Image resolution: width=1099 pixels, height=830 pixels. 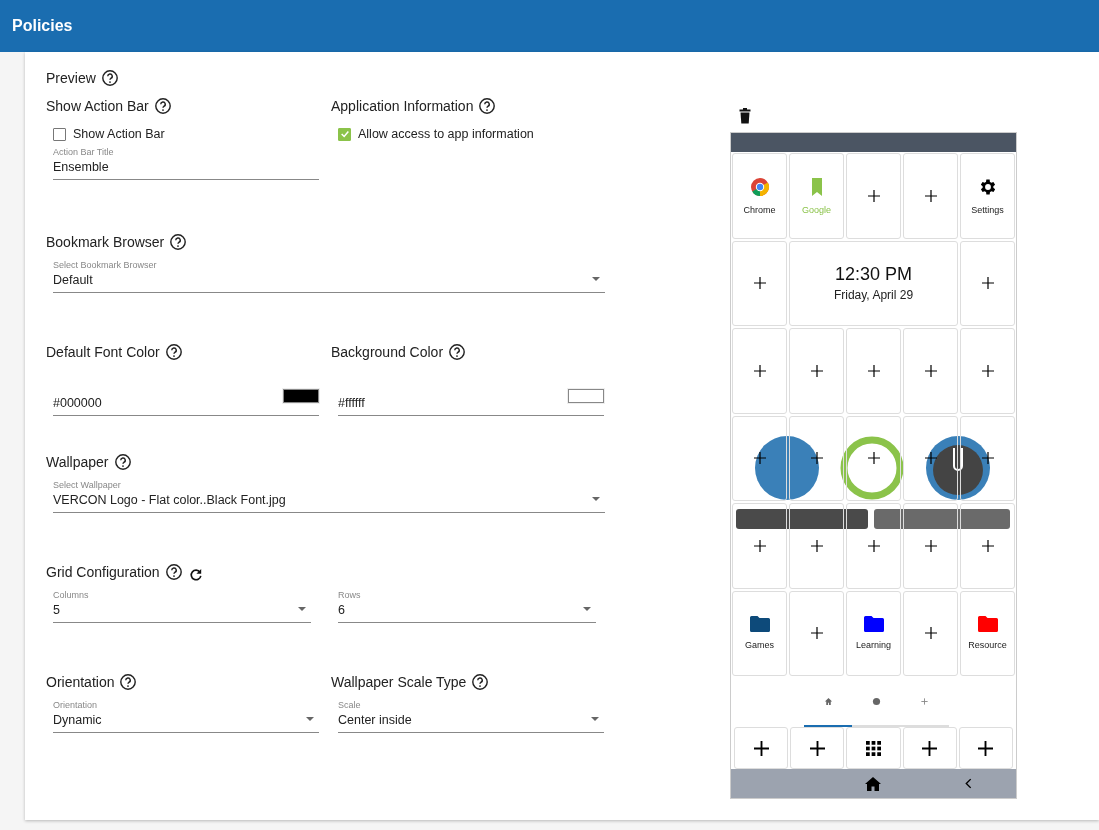 I want to click on section-title: Background Color, so click(x=387, y=352).